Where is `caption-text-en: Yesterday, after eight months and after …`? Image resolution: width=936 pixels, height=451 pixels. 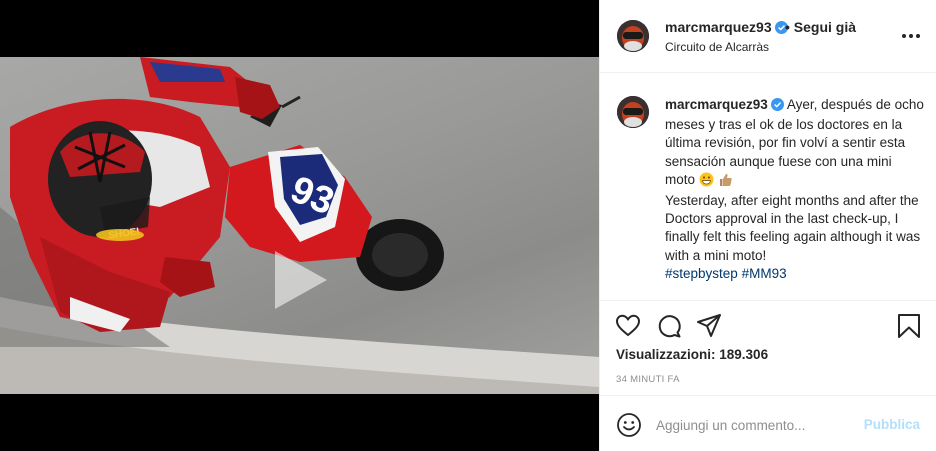
caption-text-en: Yesterday, after eight months and after … is located at coordinates (793, 228).